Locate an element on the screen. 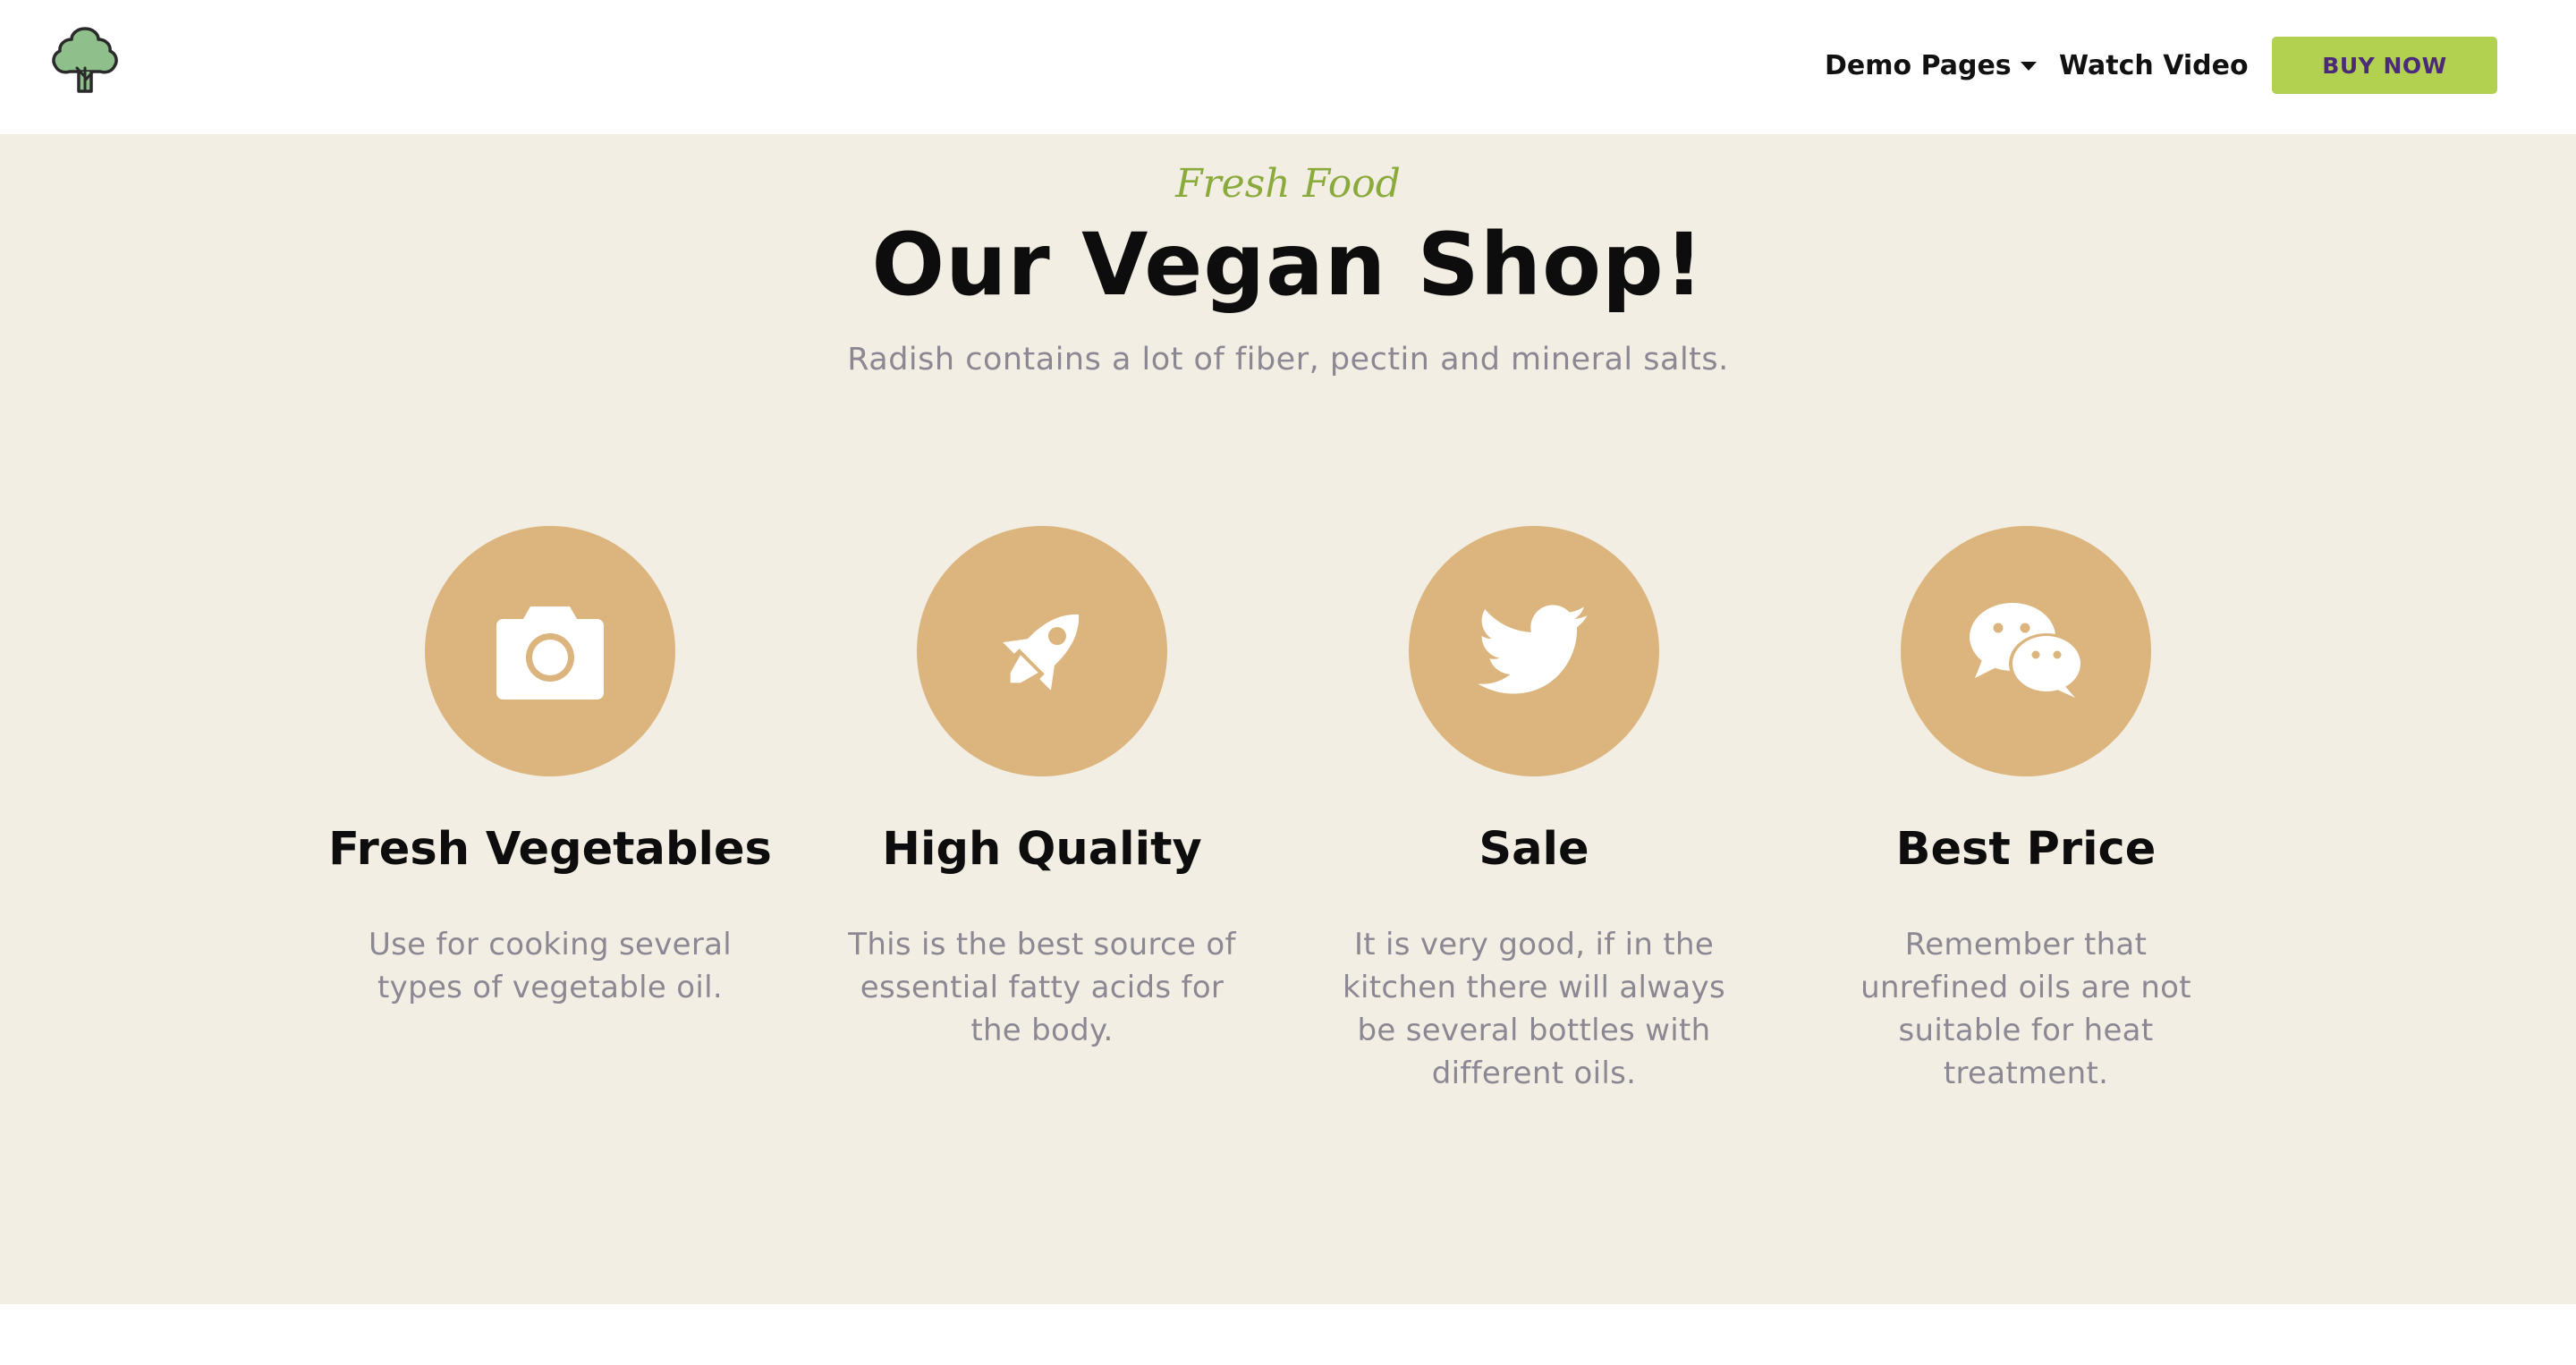 Image resolution: width=2576 pixels, height=1365 pixels. rocket-icon is located at coordinates (1041, 652).